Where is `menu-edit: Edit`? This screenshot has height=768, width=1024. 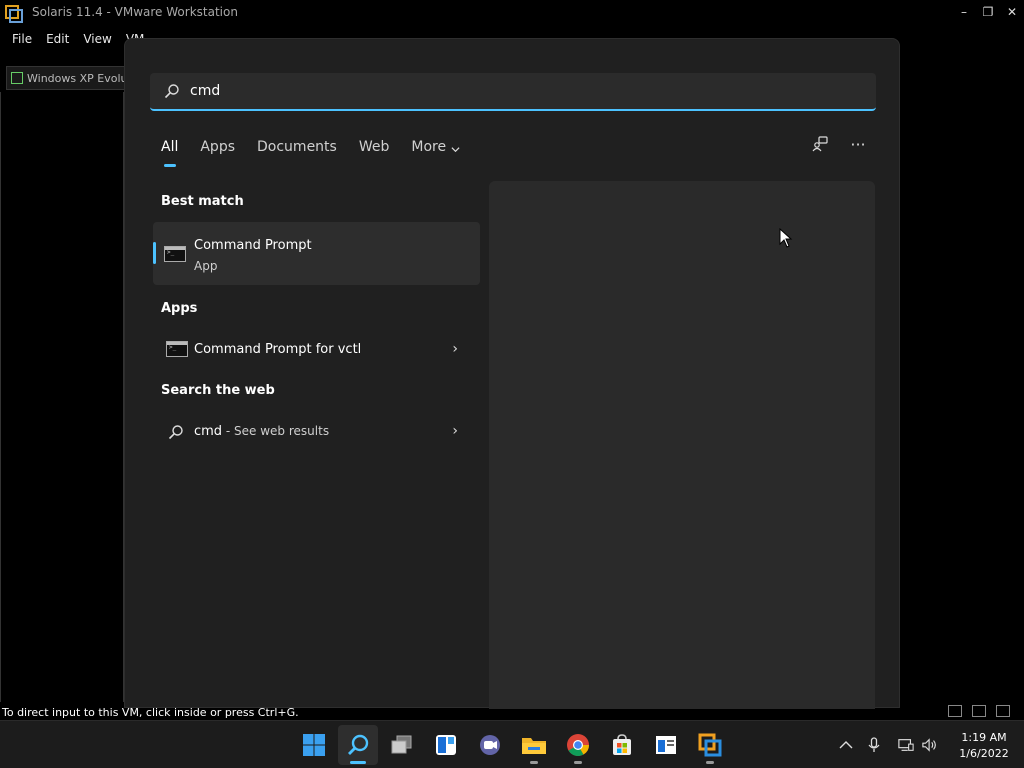 menu-edit: Edit is located at coordinates (57, 39).